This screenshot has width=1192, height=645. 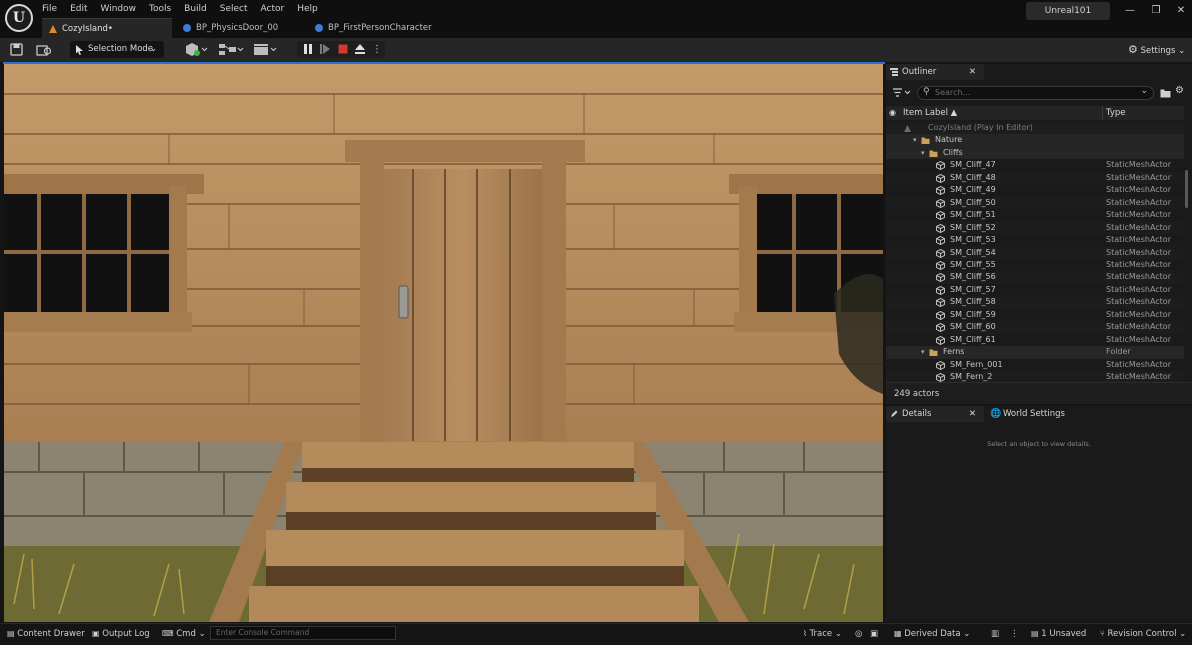 I want to click on menu-select: Select, so click(x=238, y=10).